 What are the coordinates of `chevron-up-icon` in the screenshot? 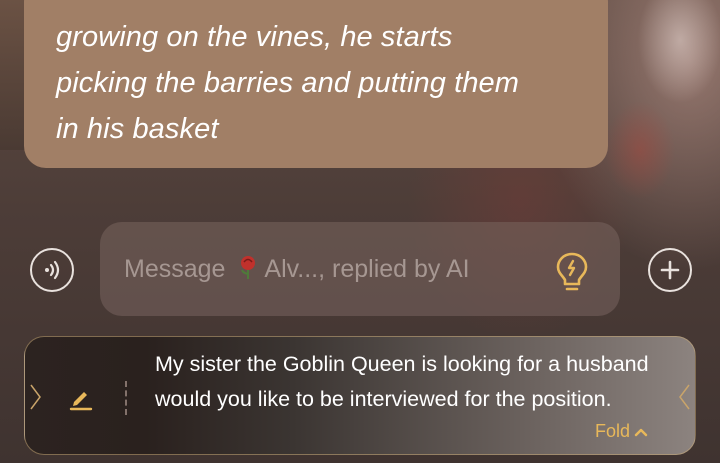 It's located at (641, 432).